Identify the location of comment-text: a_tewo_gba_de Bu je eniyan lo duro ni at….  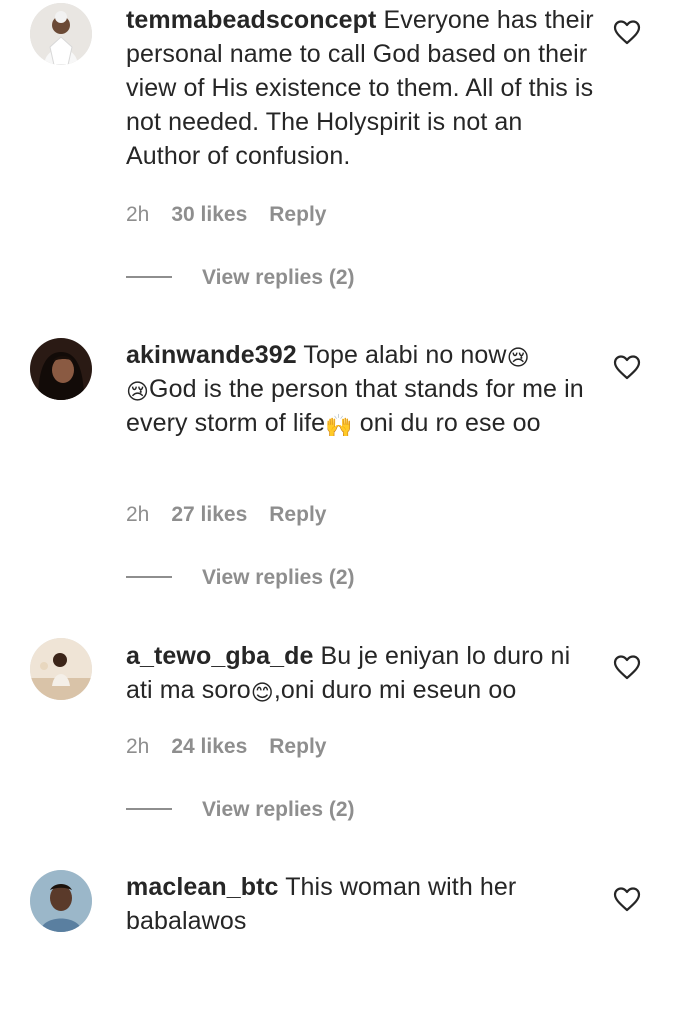
(361, 673).